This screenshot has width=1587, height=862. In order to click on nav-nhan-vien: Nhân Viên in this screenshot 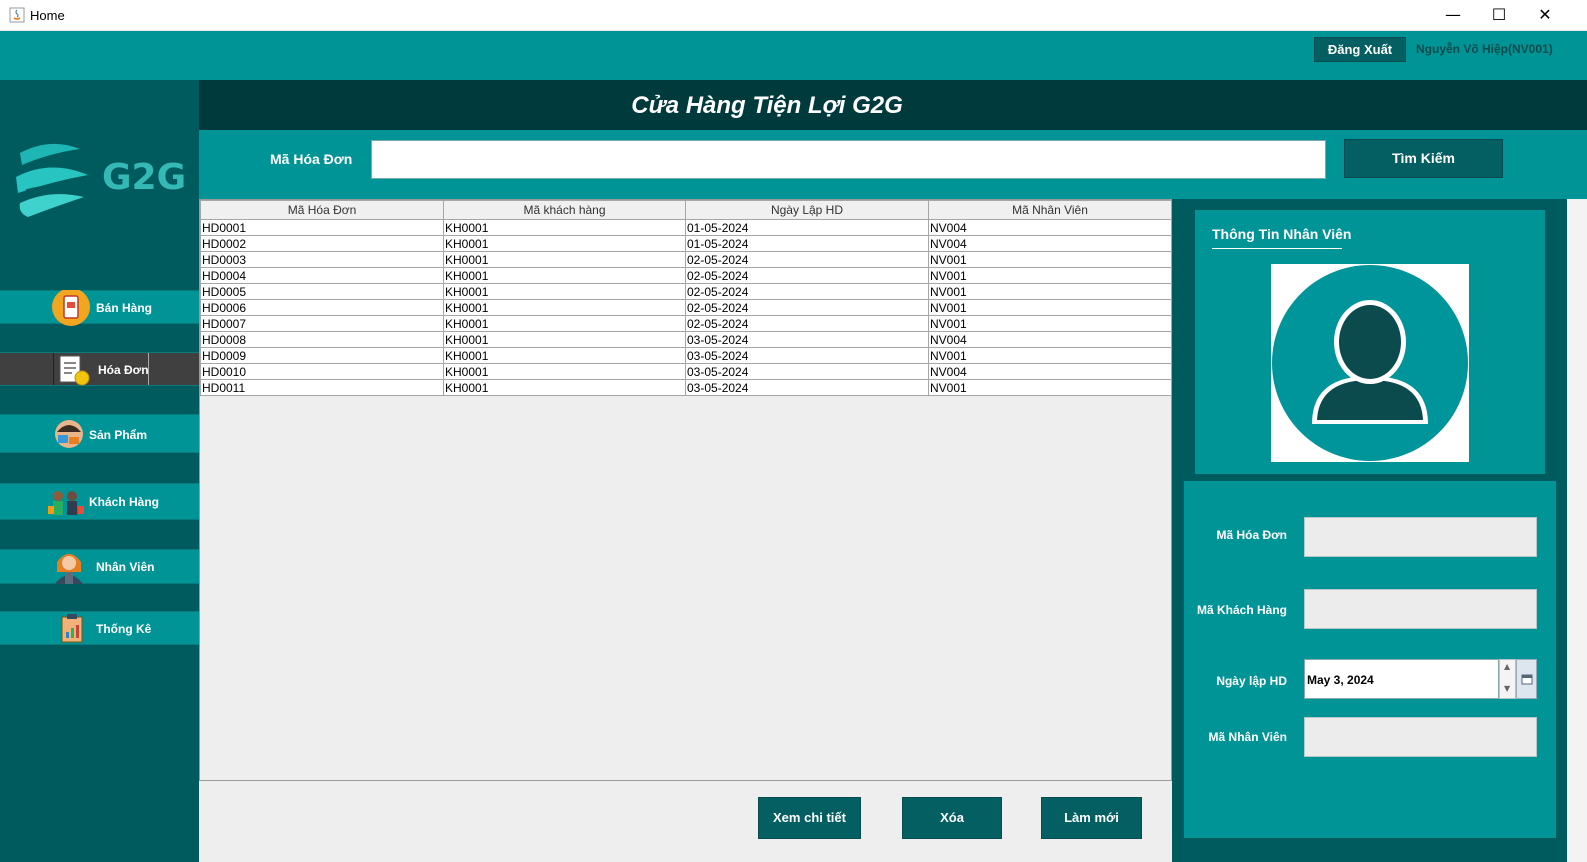, I will do `click(99, 566)`.